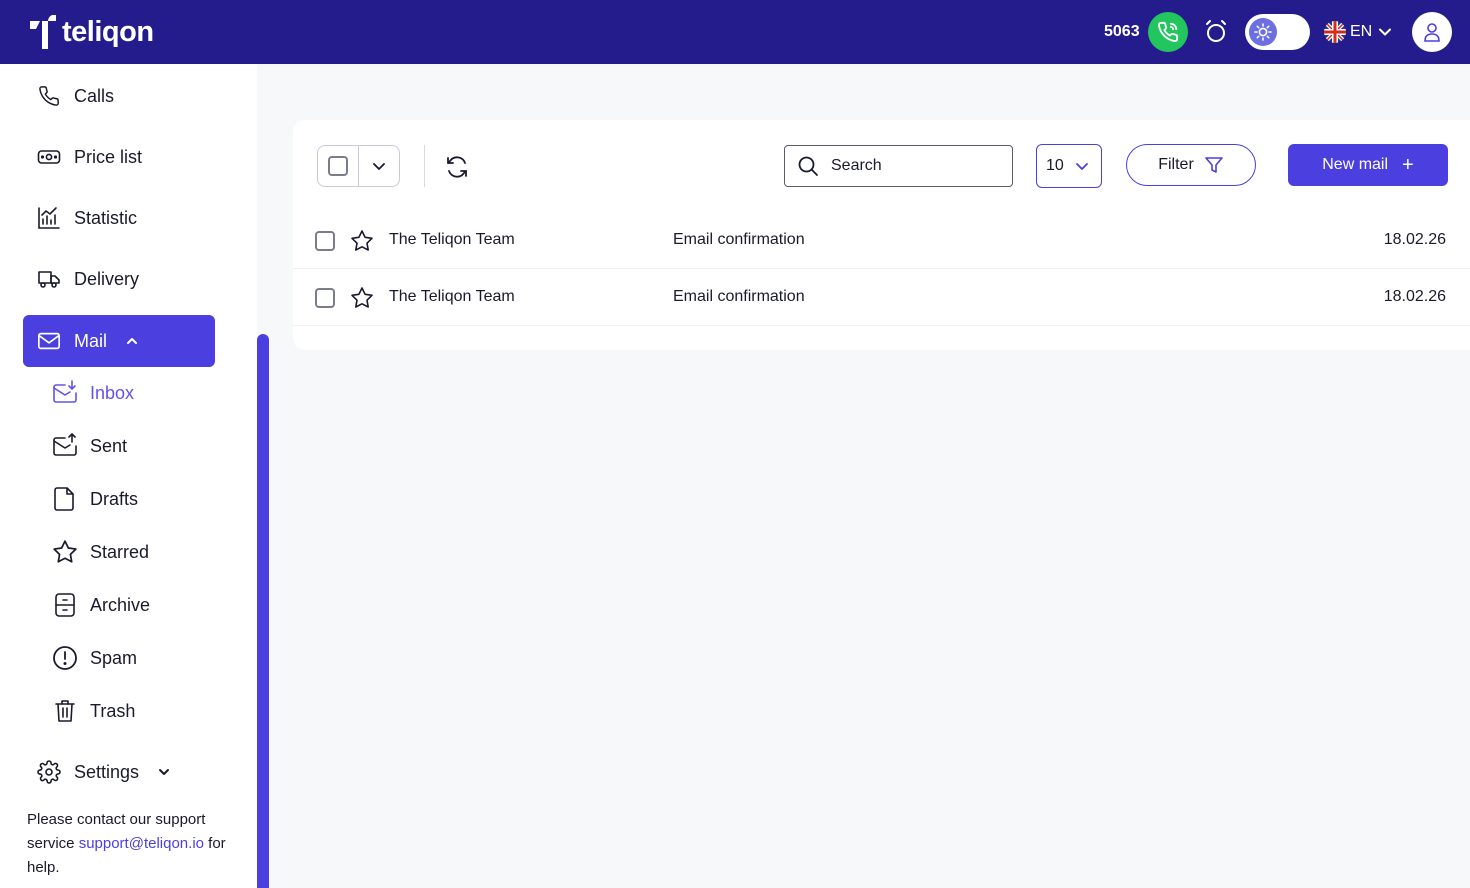 The width and height of the screenshot is (1470, 888). I want to click on sidebar-item-delivery: Delivery, so click(119, 279).